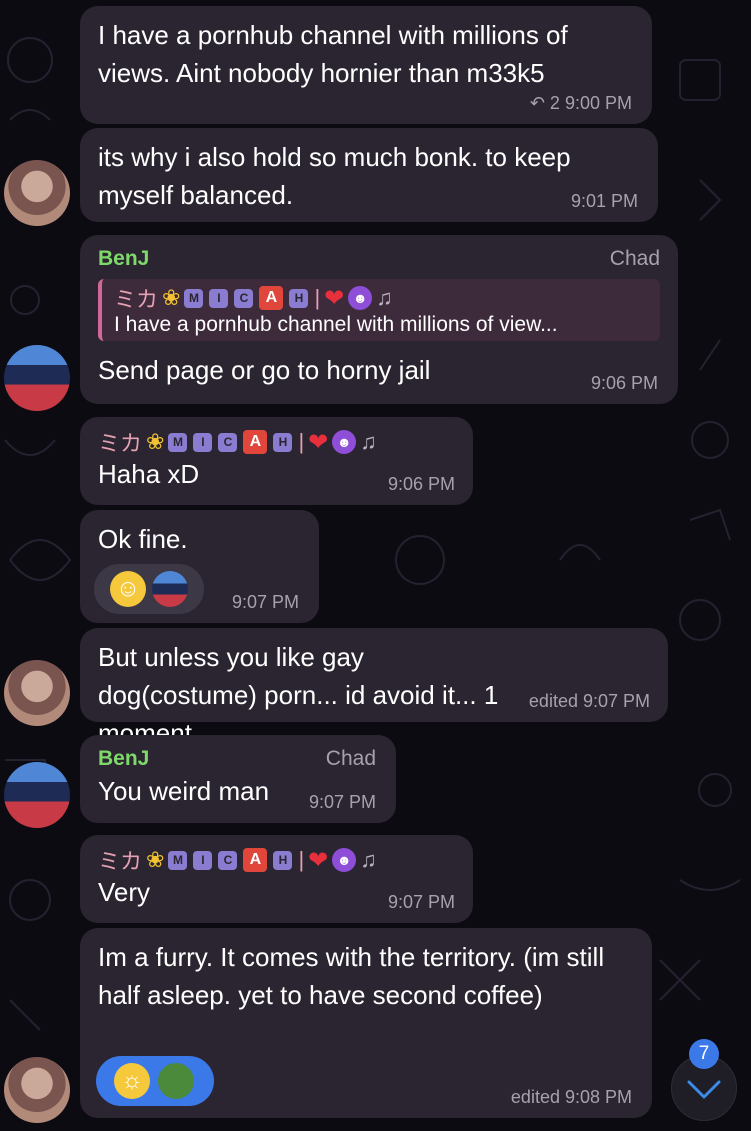 This screenshot has width=751, height=1131. What do you see at coordinates (149, 589) in the screenshot?
I see `reaction-pill: ☺` at bounding box center [149, 589].